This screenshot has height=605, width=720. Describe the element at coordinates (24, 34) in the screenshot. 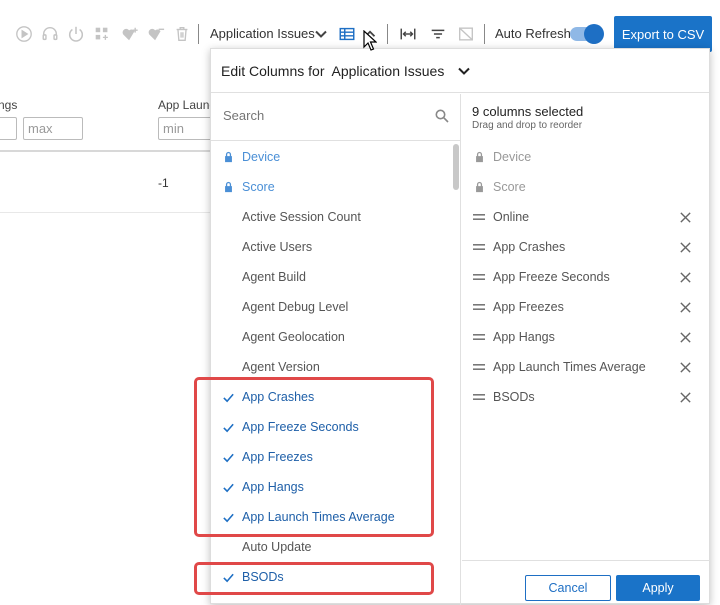

I see `play-icon` at that location.